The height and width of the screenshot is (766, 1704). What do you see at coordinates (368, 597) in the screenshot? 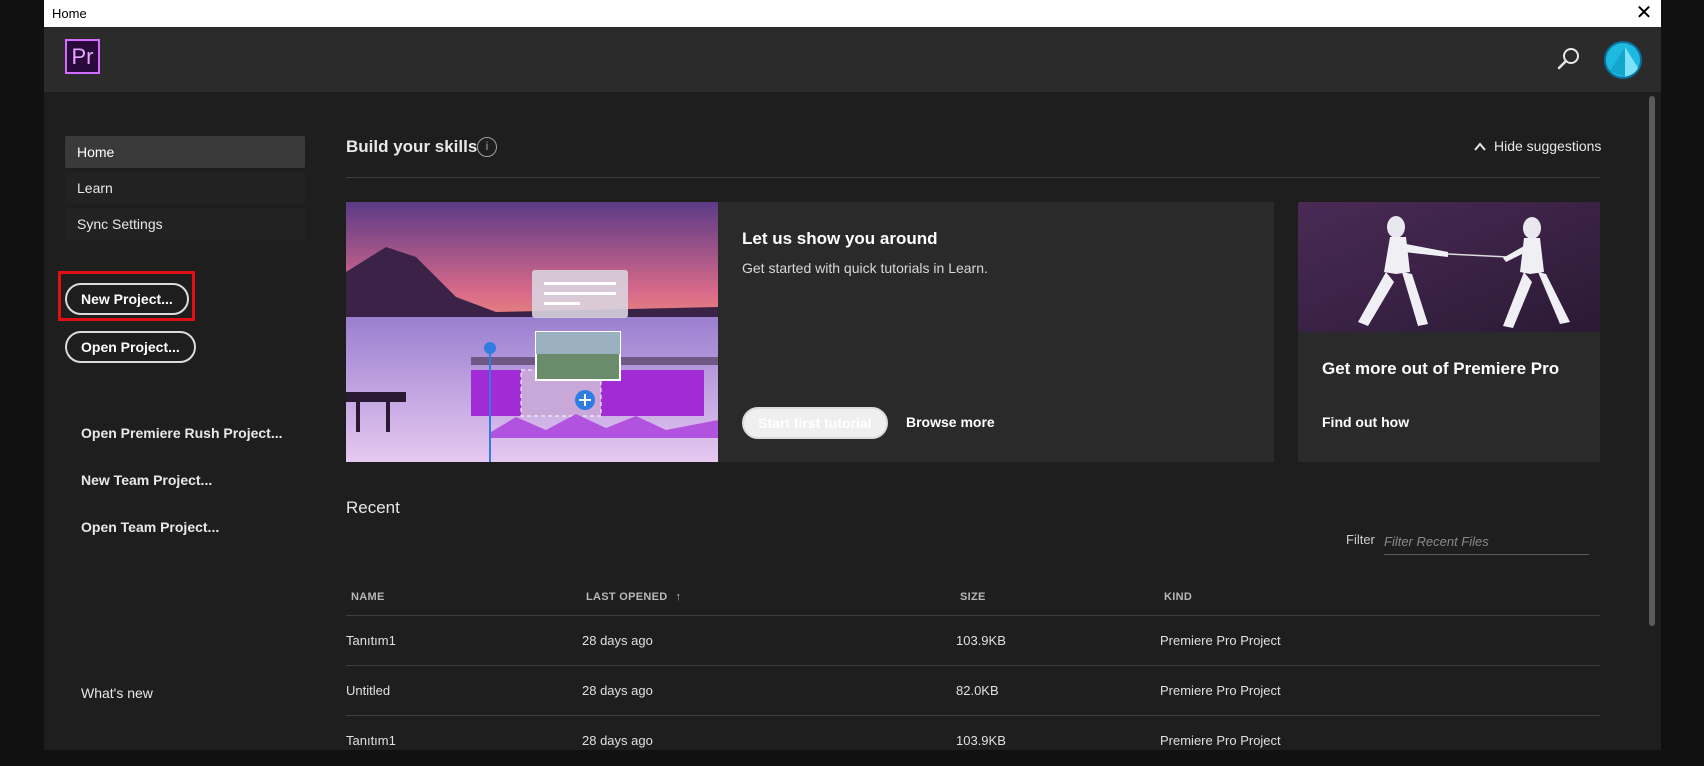
I see `column-name: NAME` at bounding box center [368, 597].